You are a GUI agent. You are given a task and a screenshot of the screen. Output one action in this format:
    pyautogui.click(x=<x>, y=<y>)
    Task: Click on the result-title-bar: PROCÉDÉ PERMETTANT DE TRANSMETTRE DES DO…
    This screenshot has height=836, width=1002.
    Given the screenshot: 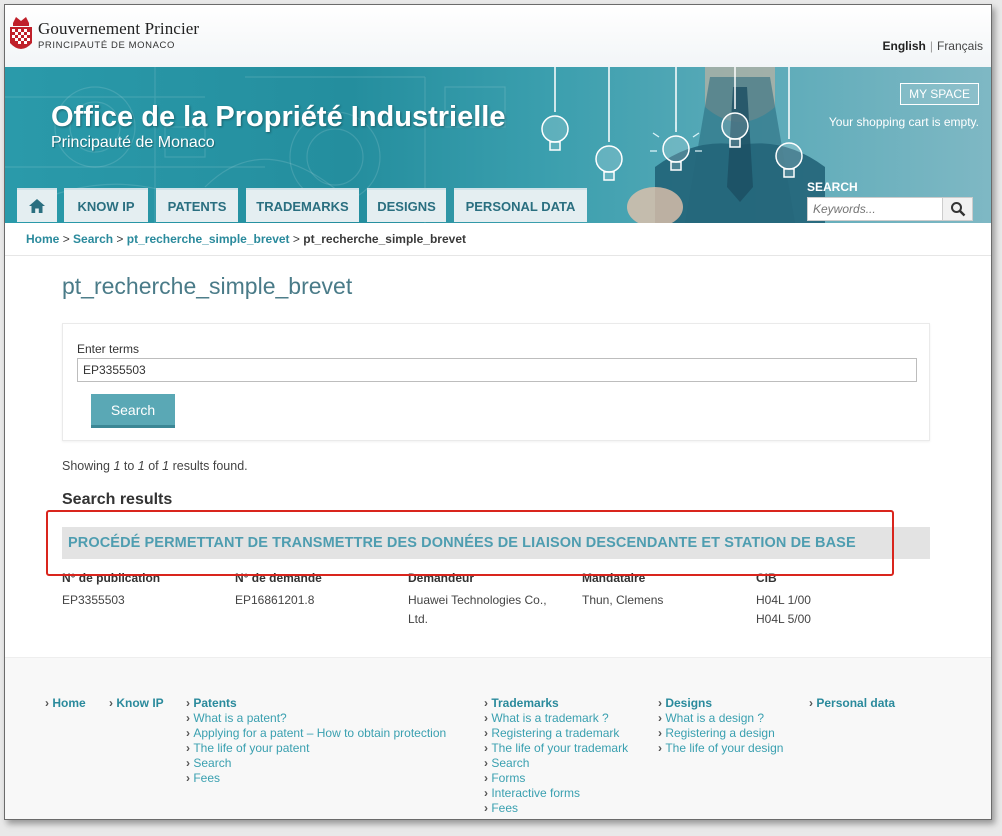 What is the action you would take?
    pyautogui.click(x=496, y=543)
    